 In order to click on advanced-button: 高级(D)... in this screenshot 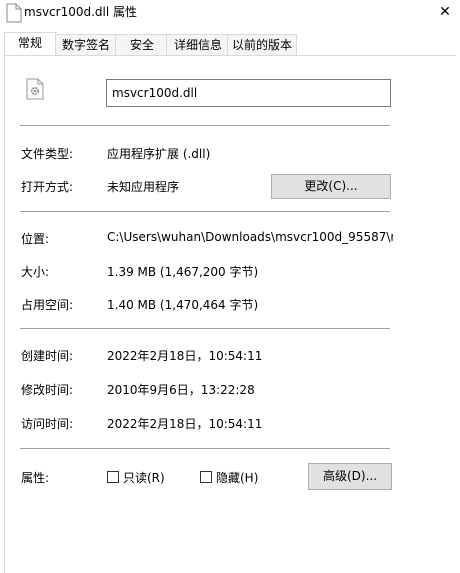, I will do `click(350, 476)`.